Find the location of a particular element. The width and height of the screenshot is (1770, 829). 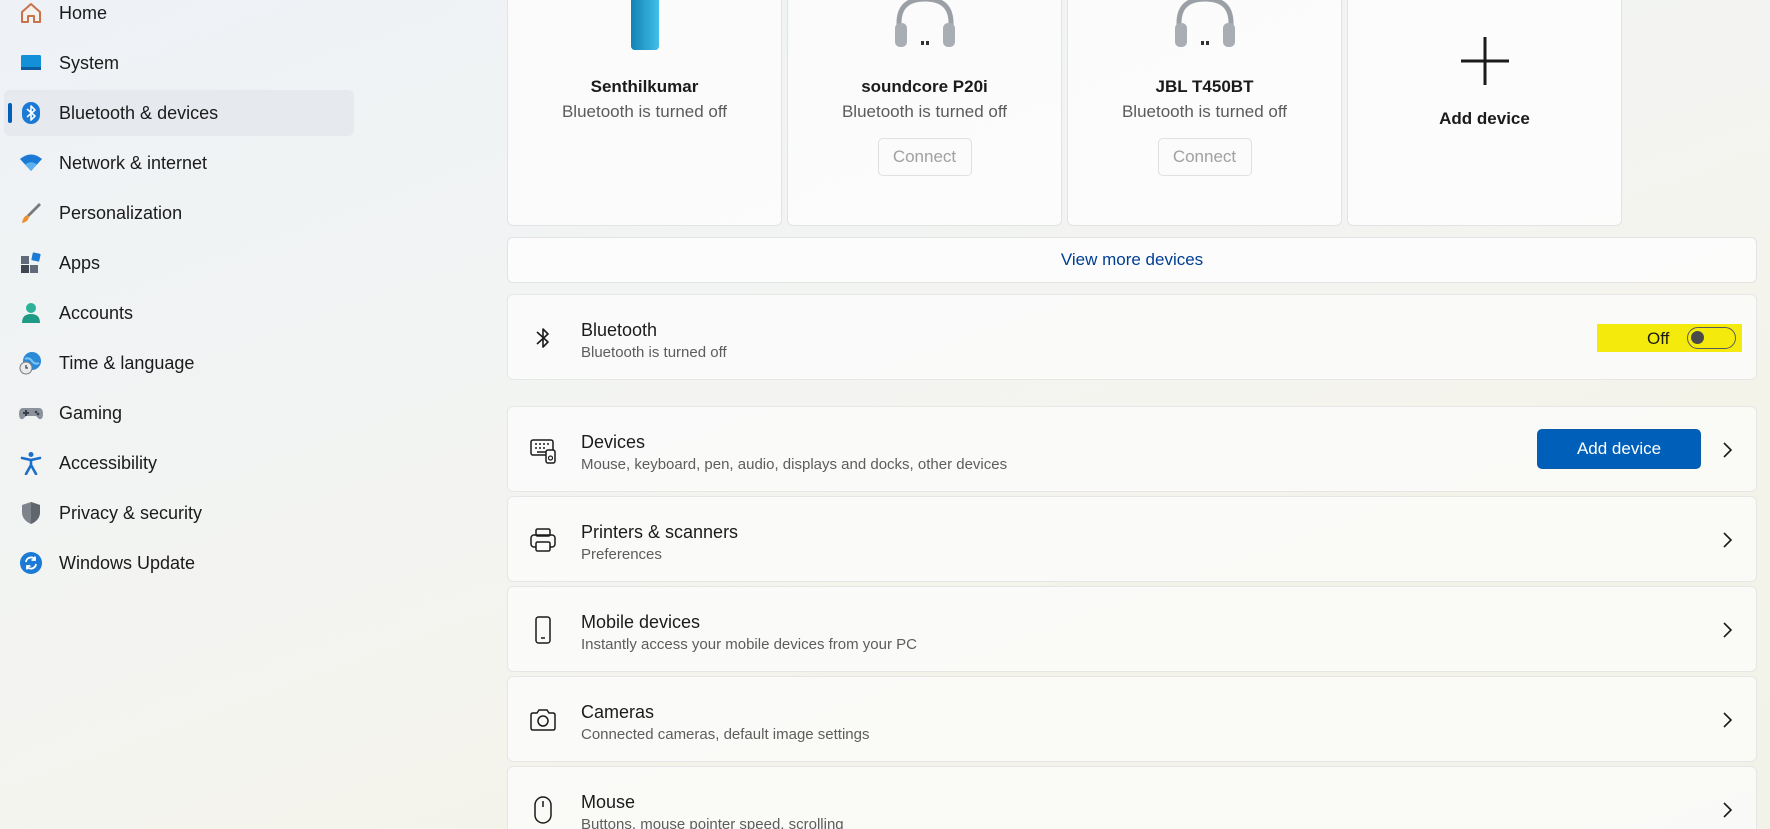

row-title: Printers & scanners is located at coordinates (660, 532).